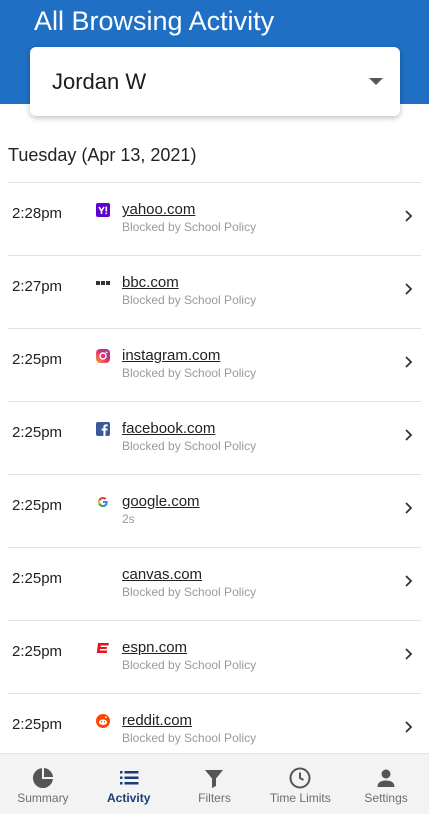 The width and height of the screenshot is (429, 814). Describe the element at coordinates (168, 428) in the screenshot. I see `activity-site-link: facebook.com` at that location.